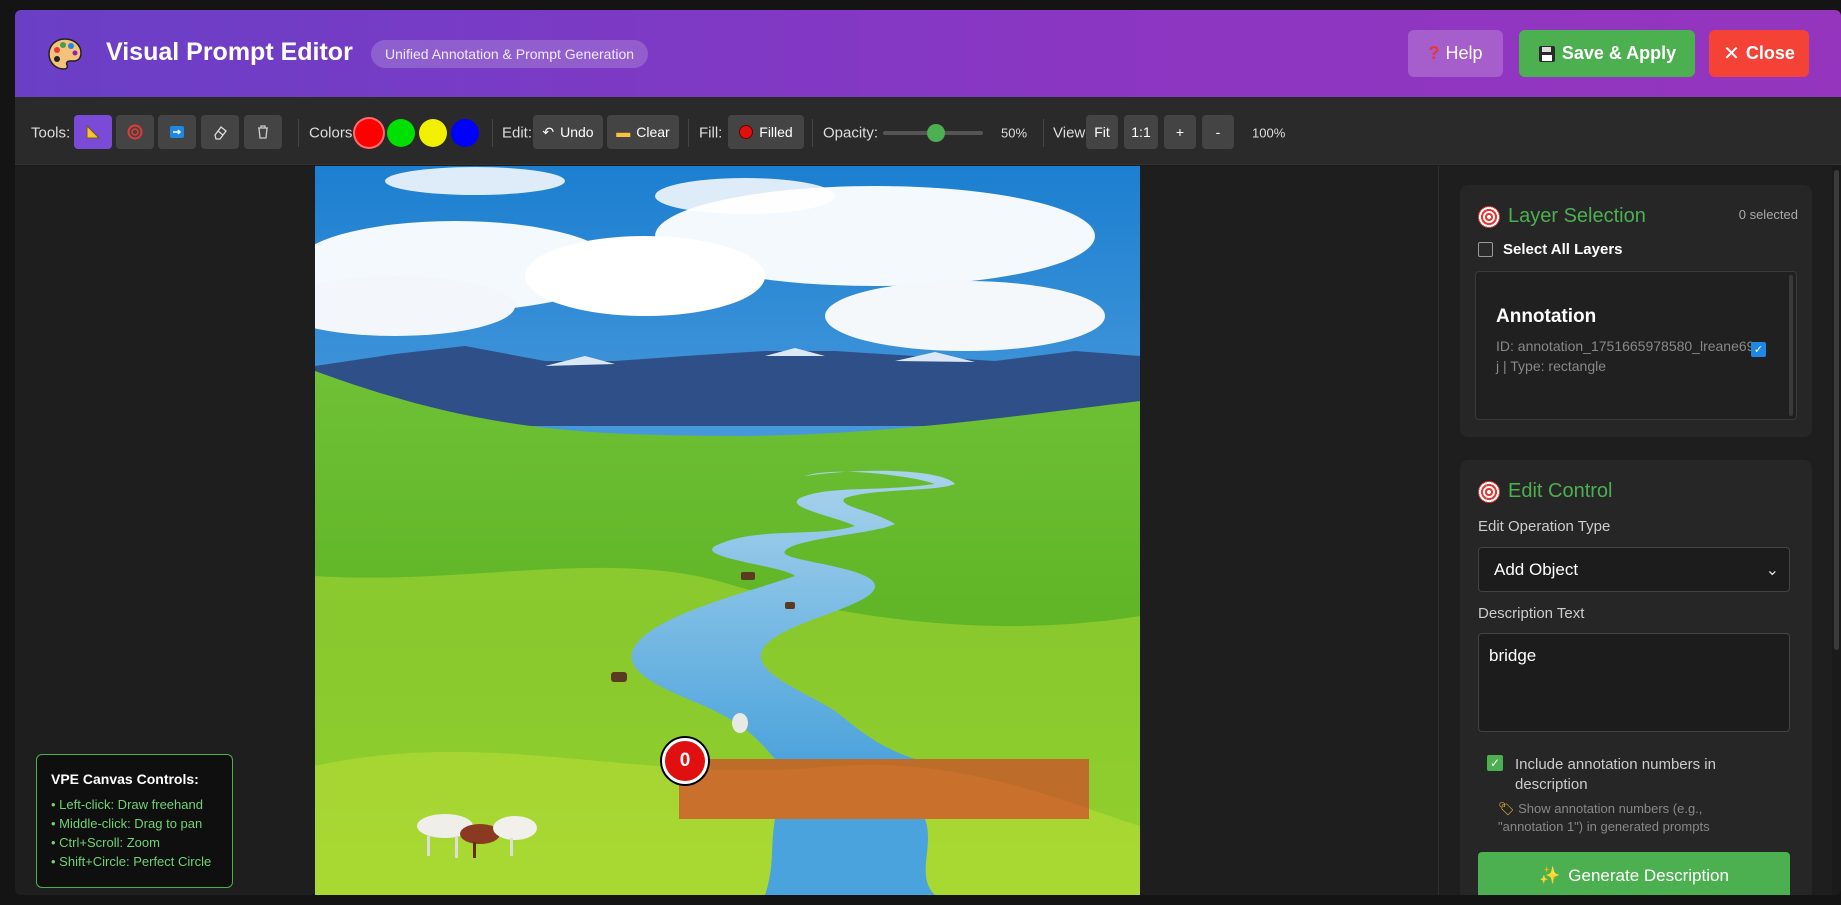  Describe the element at coordinates (1550, 875) in the screenshot. I see `sparkles-icon: ✨` at that location.